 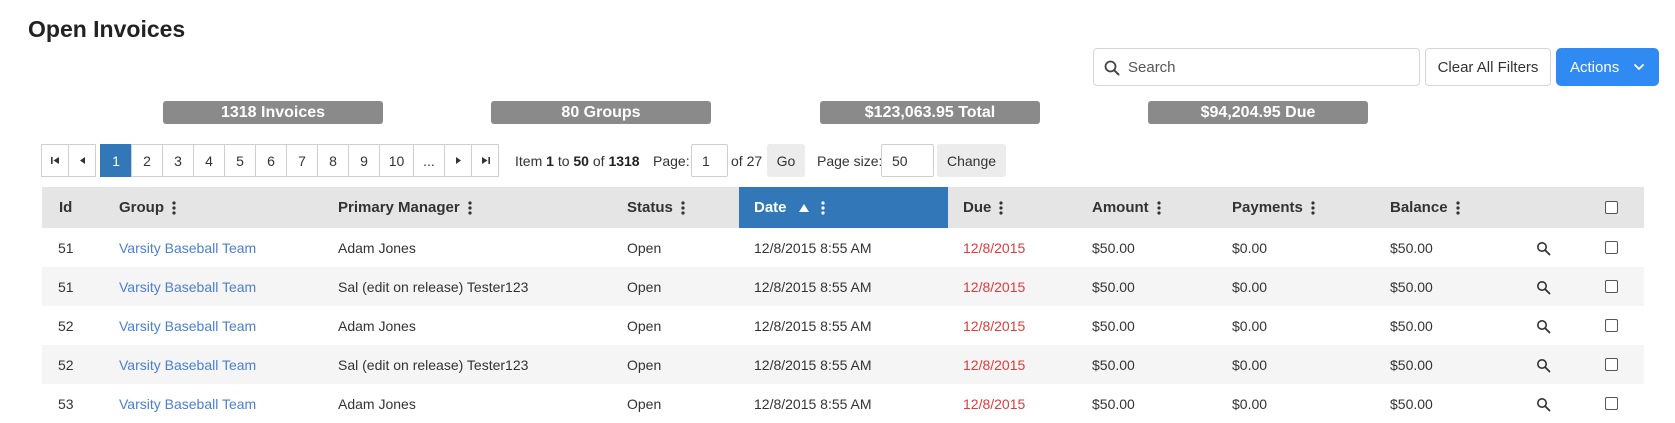 I want to click on column-header-id: Id, so click(x=65, y=207).